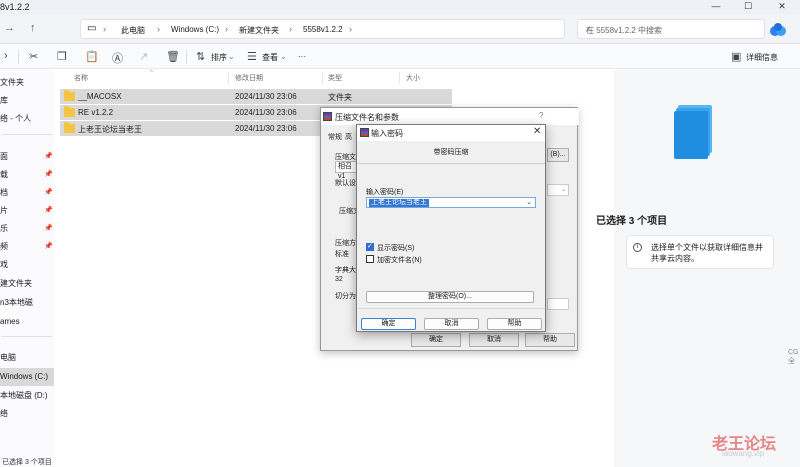 The width and height of the screenshot is (800, 467). I want to click on computer-icon: ▭, so click(92, 28).